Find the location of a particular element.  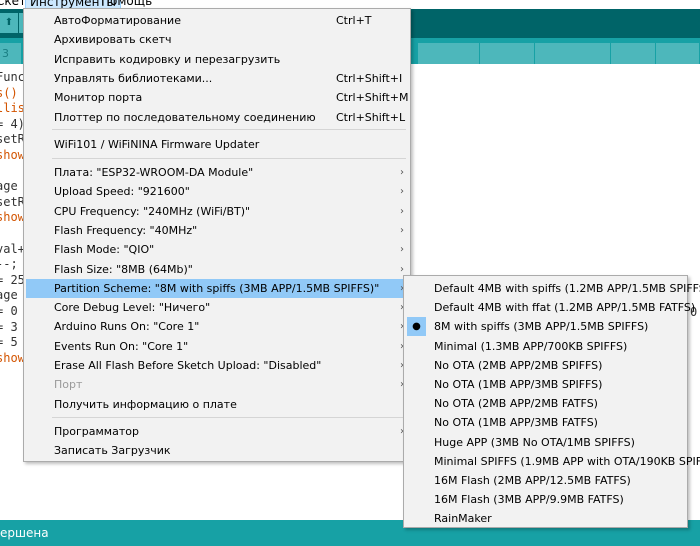

menu-item: Events Run On: "Core 1" › is located at coordinates (217, 346).